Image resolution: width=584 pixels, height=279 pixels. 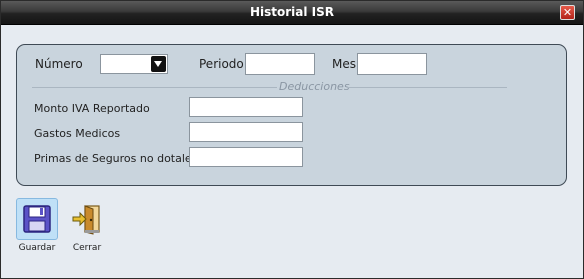 I want to click on deducciones-section-title: Deducciones, so click(x=314, y=86).